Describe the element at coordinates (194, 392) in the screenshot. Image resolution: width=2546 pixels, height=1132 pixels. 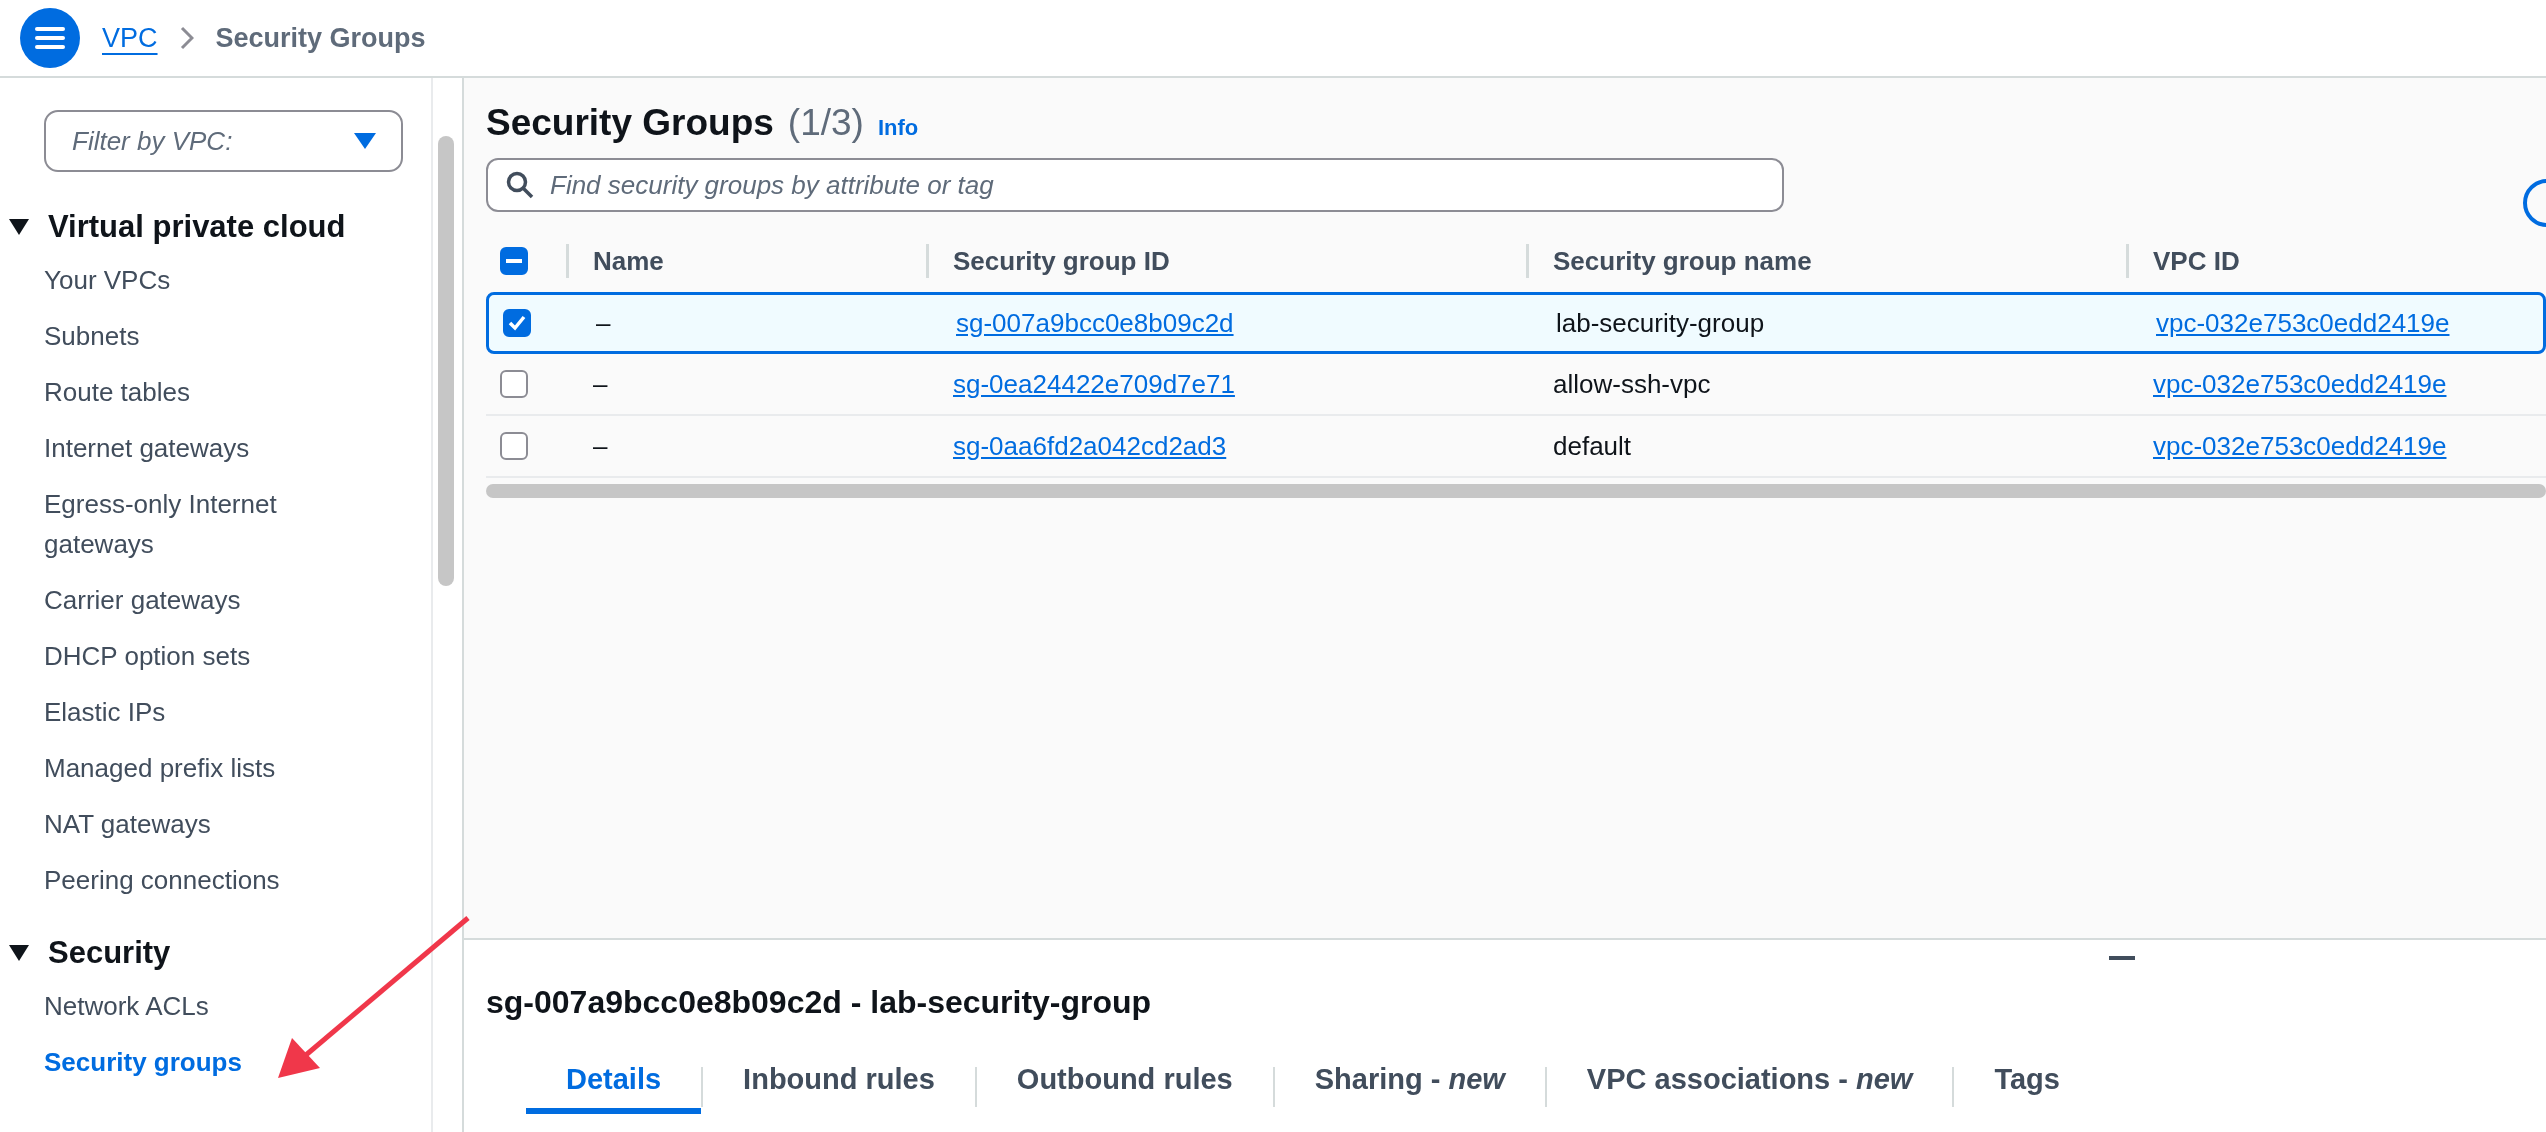
I see `nav-link: Route tables` at that location.